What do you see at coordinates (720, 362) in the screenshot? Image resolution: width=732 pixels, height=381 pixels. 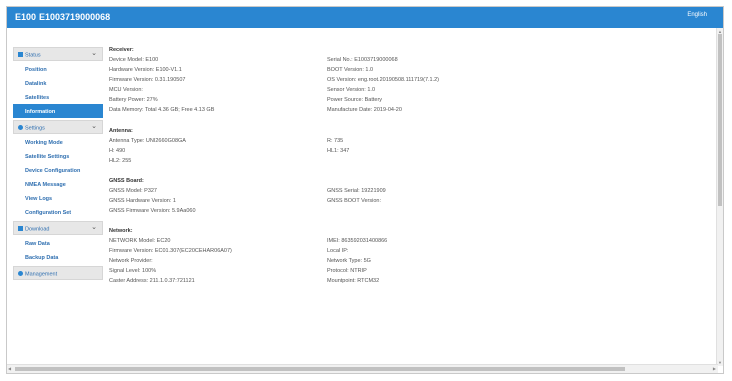 I see `scroll-down-icon: ▼` at bounding box center [720, 362].